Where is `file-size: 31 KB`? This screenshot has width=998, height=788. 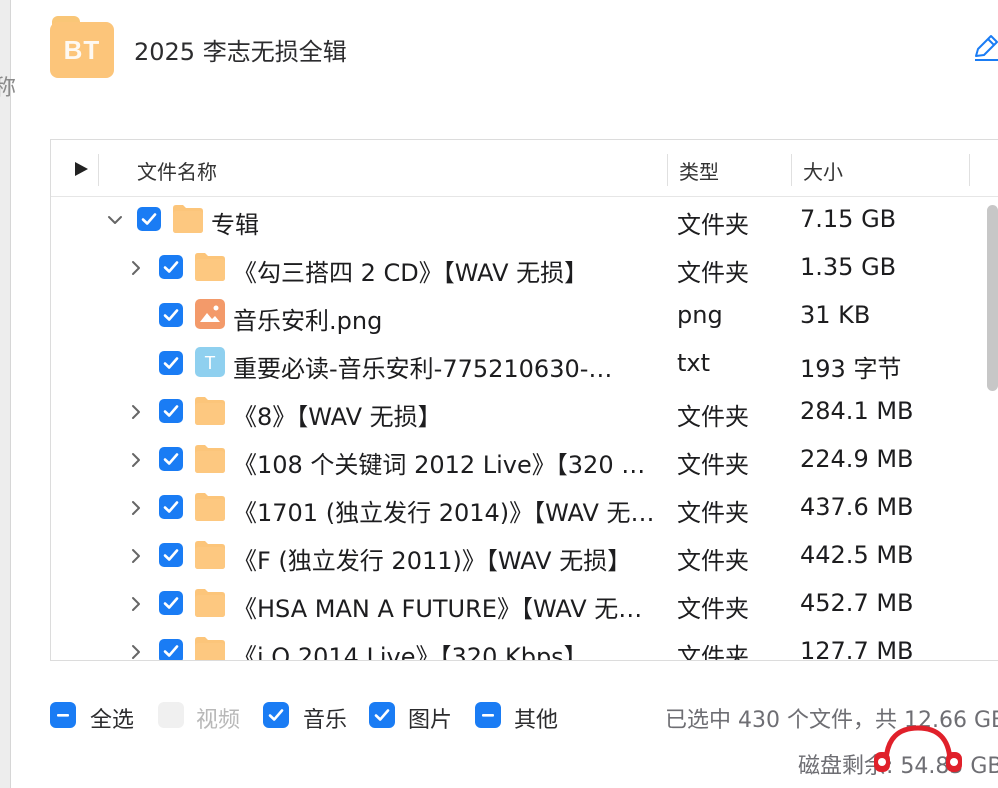 file-size: 31 KB is located at coordinates (835, 315).